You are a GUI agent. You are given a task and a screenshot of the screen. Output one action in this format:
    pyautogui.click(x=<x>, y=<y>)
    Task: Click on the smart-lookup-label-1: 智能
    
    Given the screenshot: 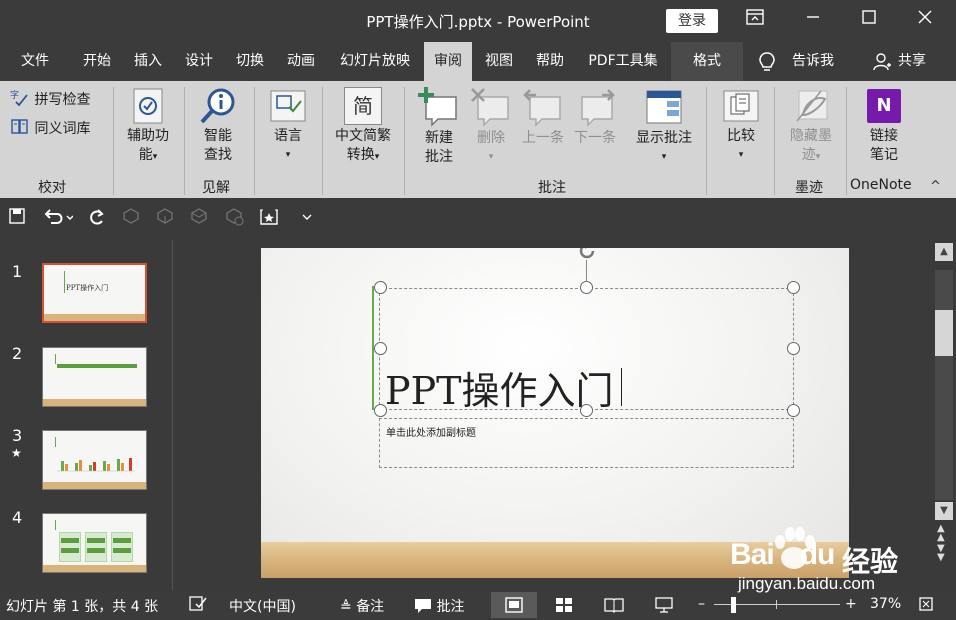 What is the action you would take?
    pyautogui.click(x=218, y=136)
    